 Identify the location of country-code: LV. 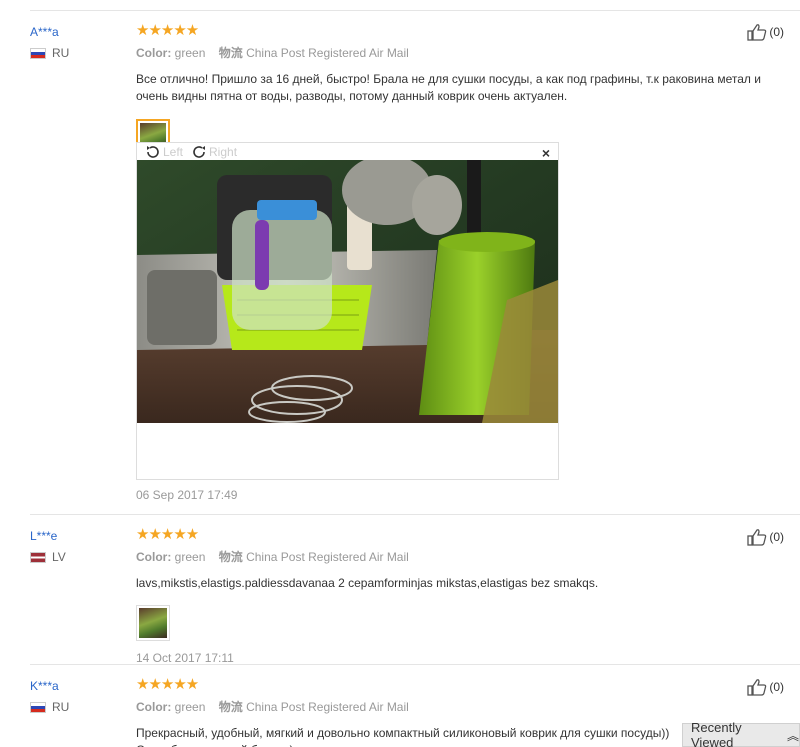
(59, 557).